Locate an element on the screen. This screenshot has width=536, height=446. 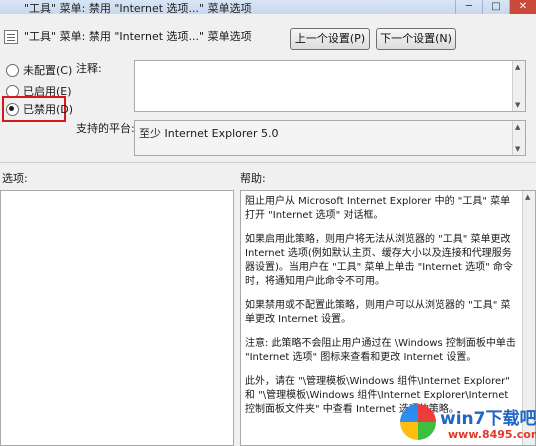
radio-label: 未配置(C) is located at coordinates (48, 70).